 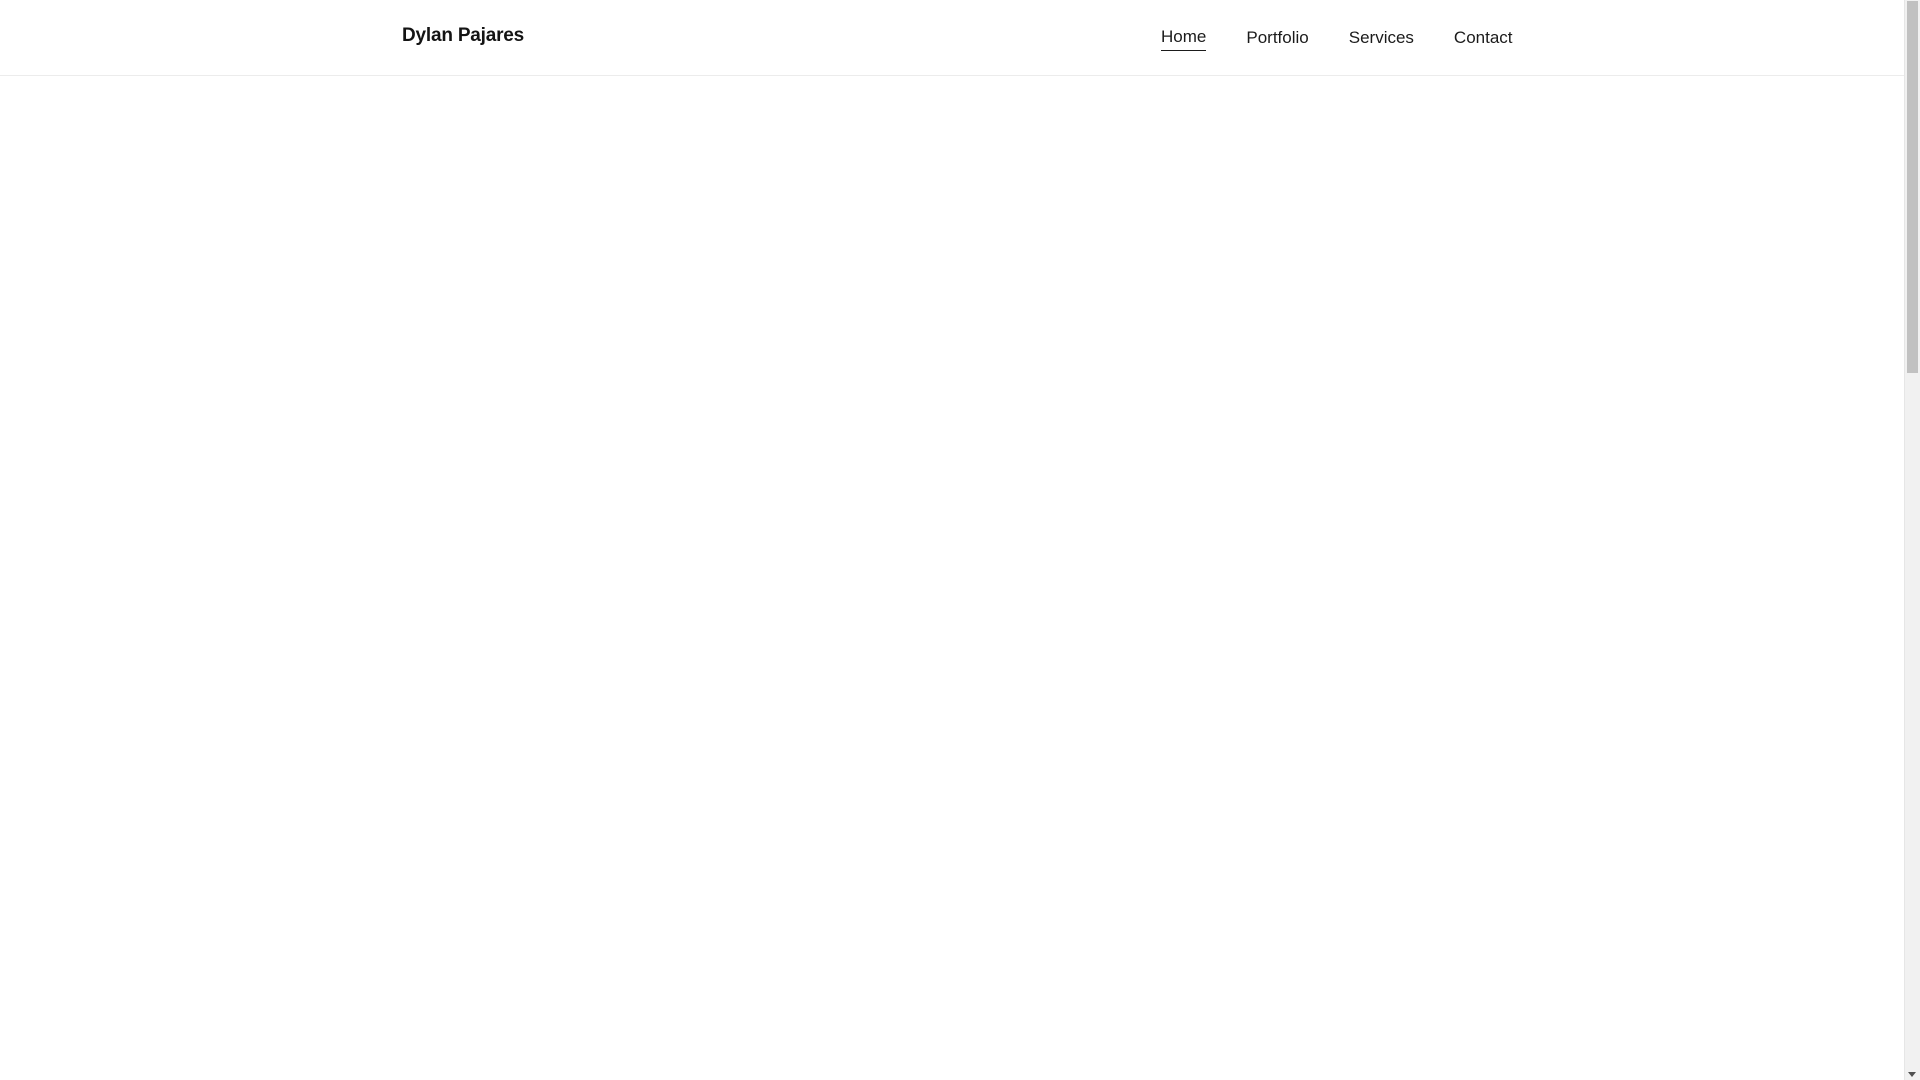 I want to click on nav-link-home: Home, so click(x=1184, y=38).